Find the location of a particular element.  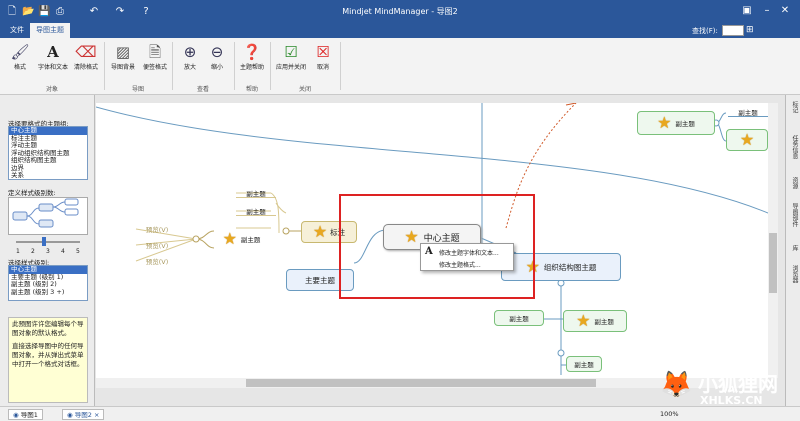

cancel-button: ☒ 取消 is located at coordinates (323, 60).